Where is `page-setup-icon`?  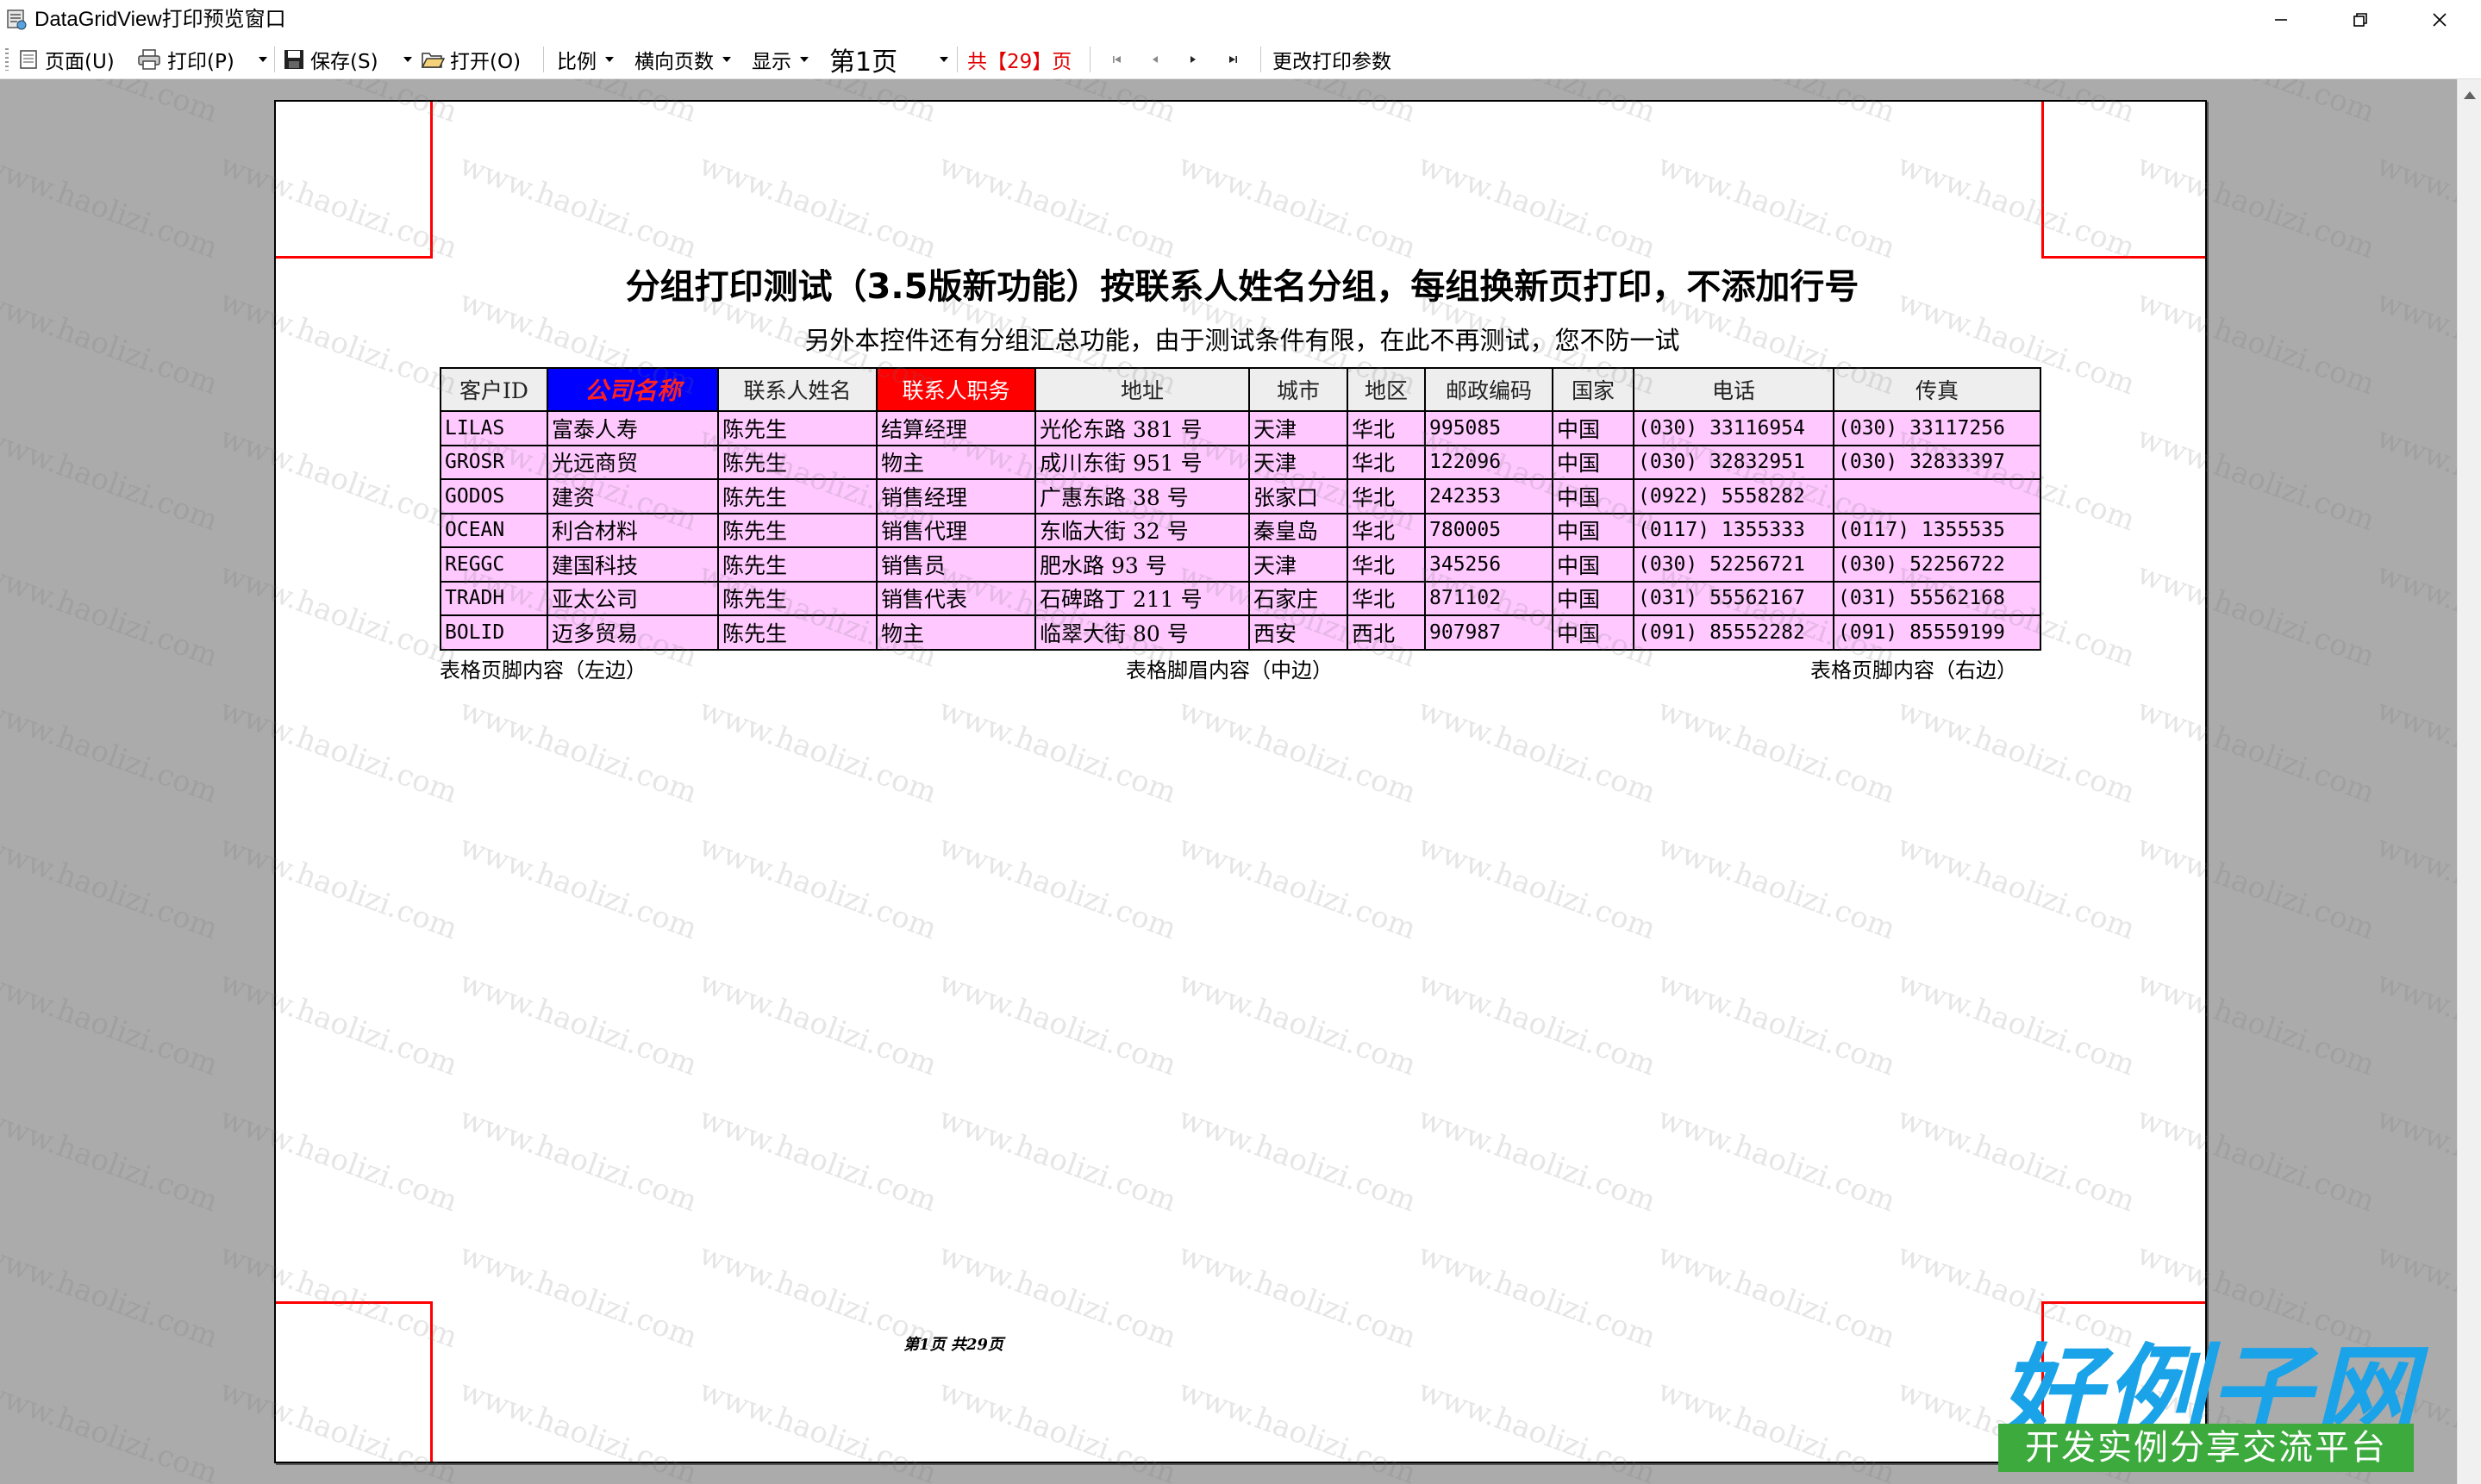 page-setup-icon is located at coordinates (28, 59).